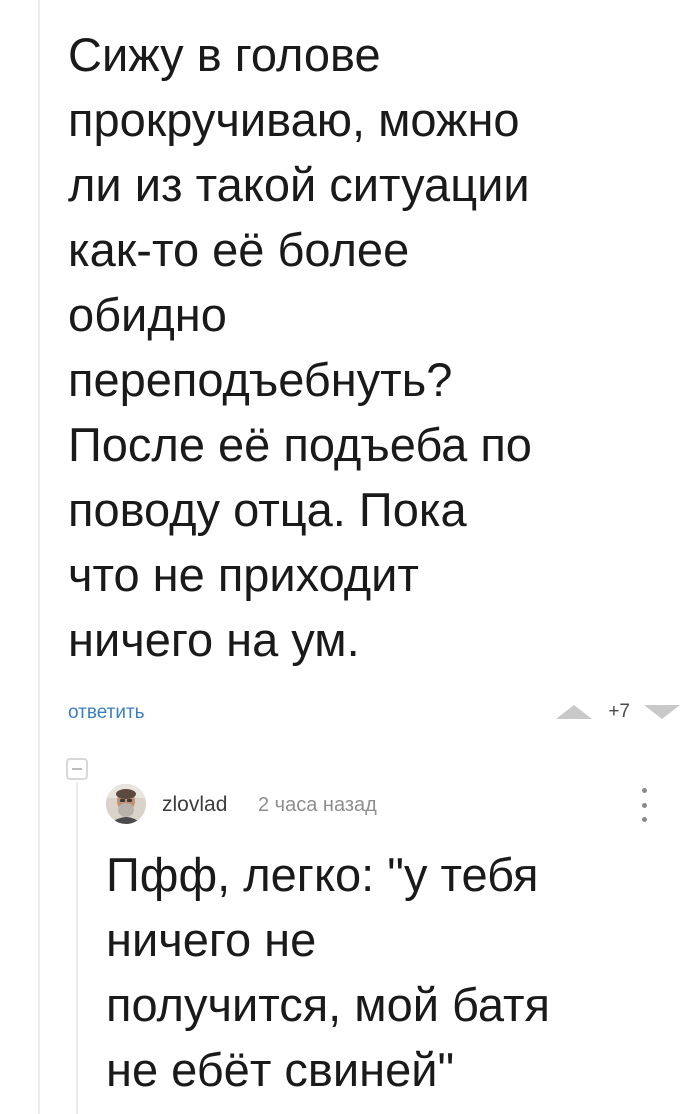 This screenshot has height=1114, width=700. Describe the element at coordinates (194, 805) in the screenshot. I see `reply-username: zlovlad` at that location.